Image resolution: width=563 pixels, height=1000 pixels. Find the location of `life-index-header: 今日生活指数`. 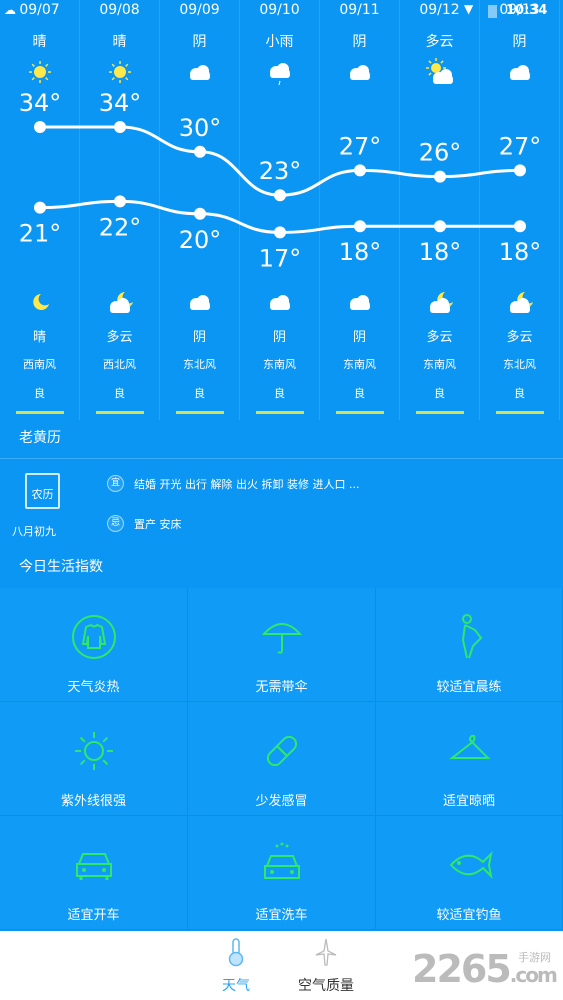

life-index-header: 今日生活指数 is located at coordinates (61, 567).